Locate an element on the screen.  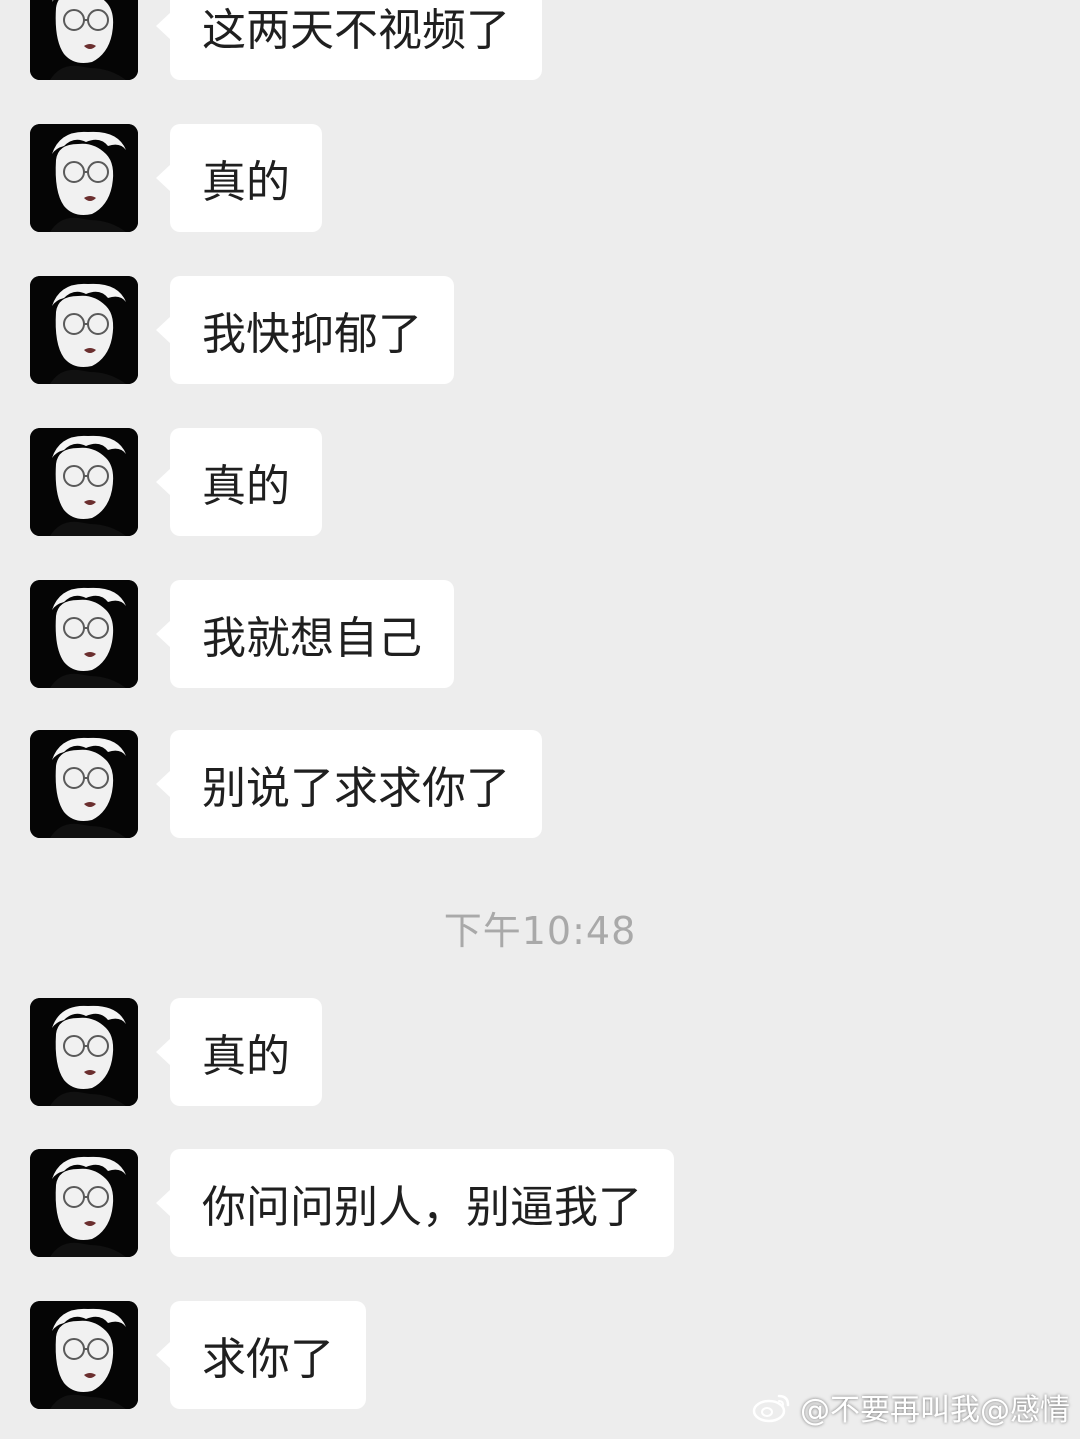
chat-timestamp: 下午10:48 is located at coordinates (540, 931).